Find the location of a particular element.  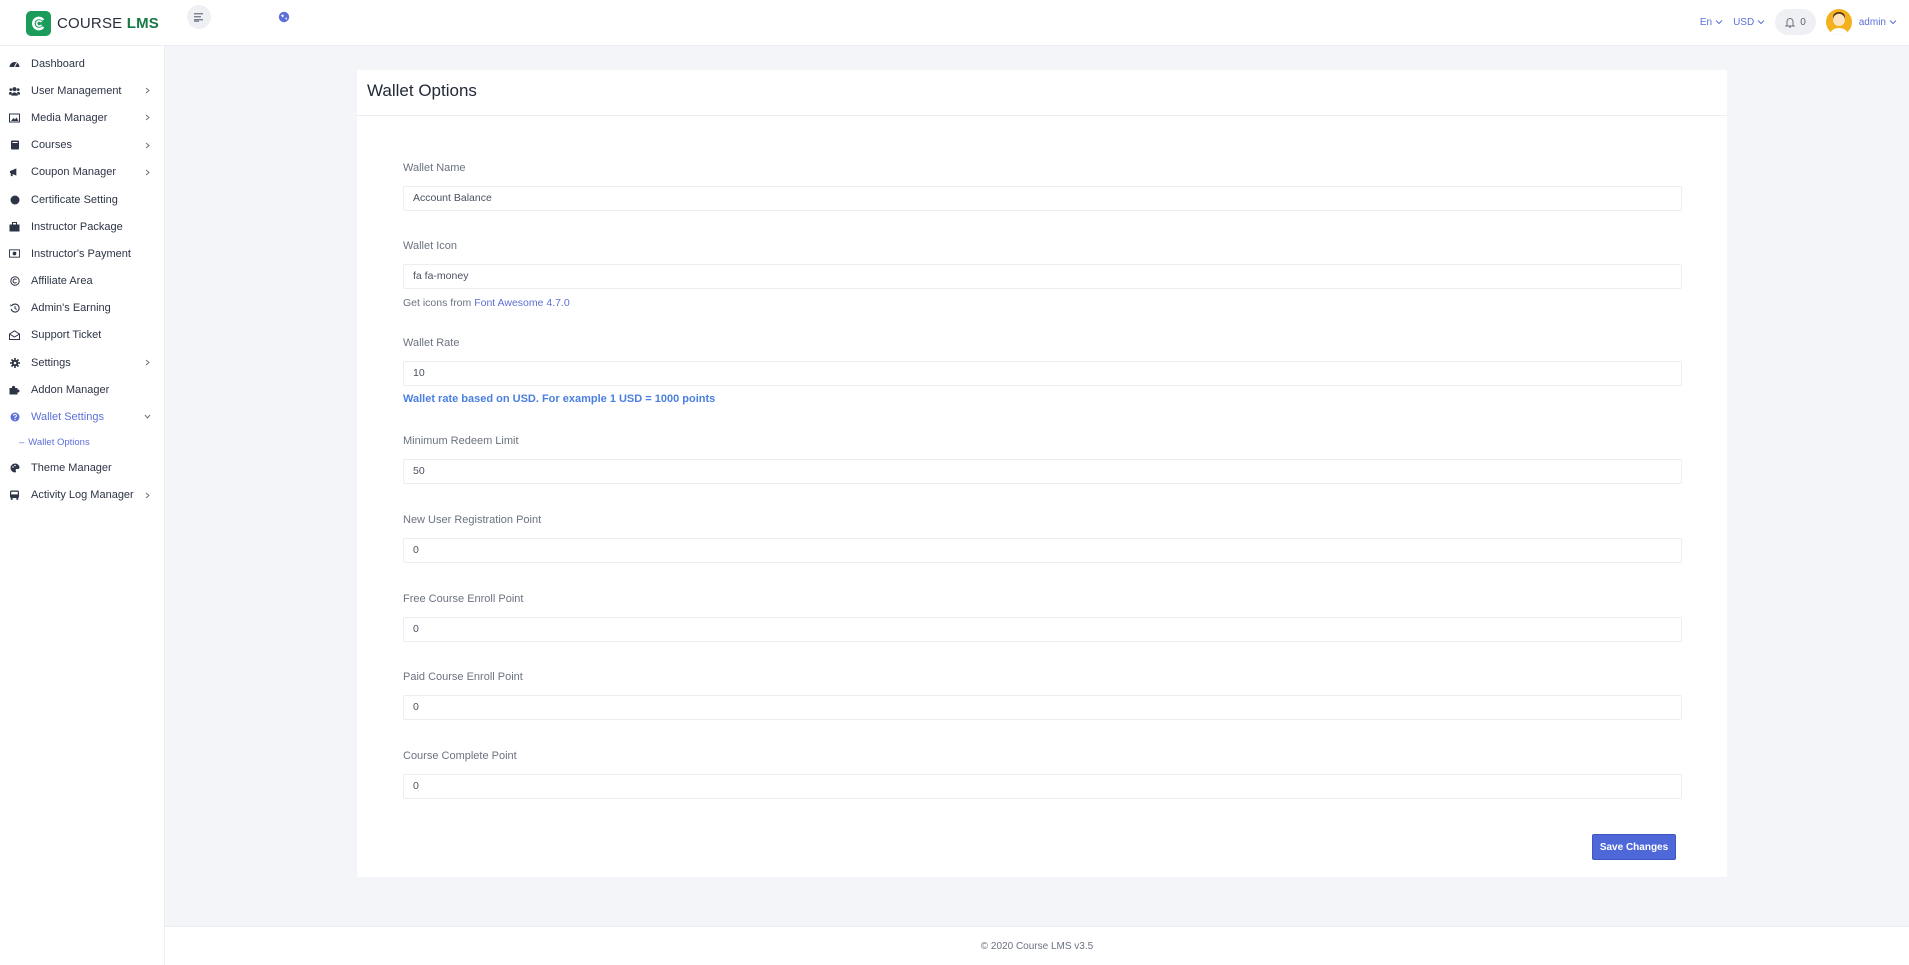

menu-toggle-button is located at coordinates (199, 17).